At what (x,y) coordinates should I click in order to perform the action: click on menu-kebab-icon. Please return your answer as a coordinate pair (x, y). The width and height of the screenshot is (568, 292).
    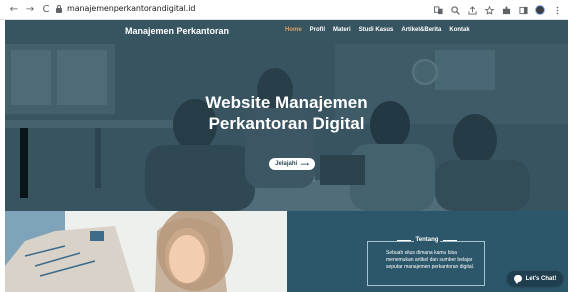
    Looking at the image, I should click on (557, 10).